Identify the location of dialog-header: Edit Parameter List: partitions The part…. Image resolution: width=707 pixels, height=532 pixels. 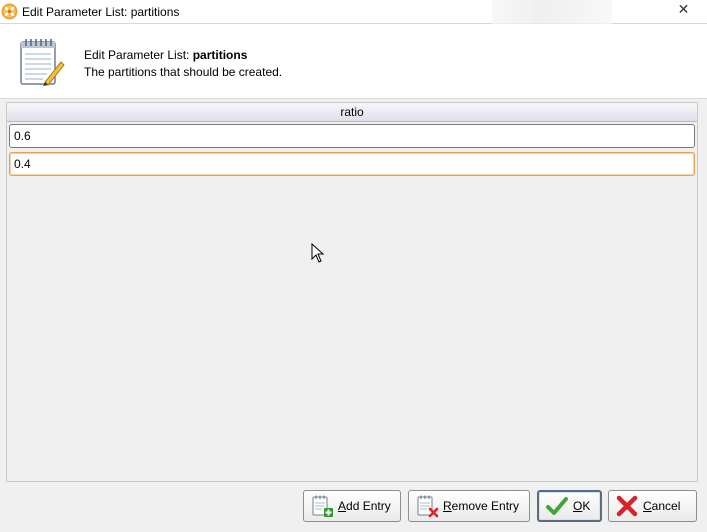
(353, 61).